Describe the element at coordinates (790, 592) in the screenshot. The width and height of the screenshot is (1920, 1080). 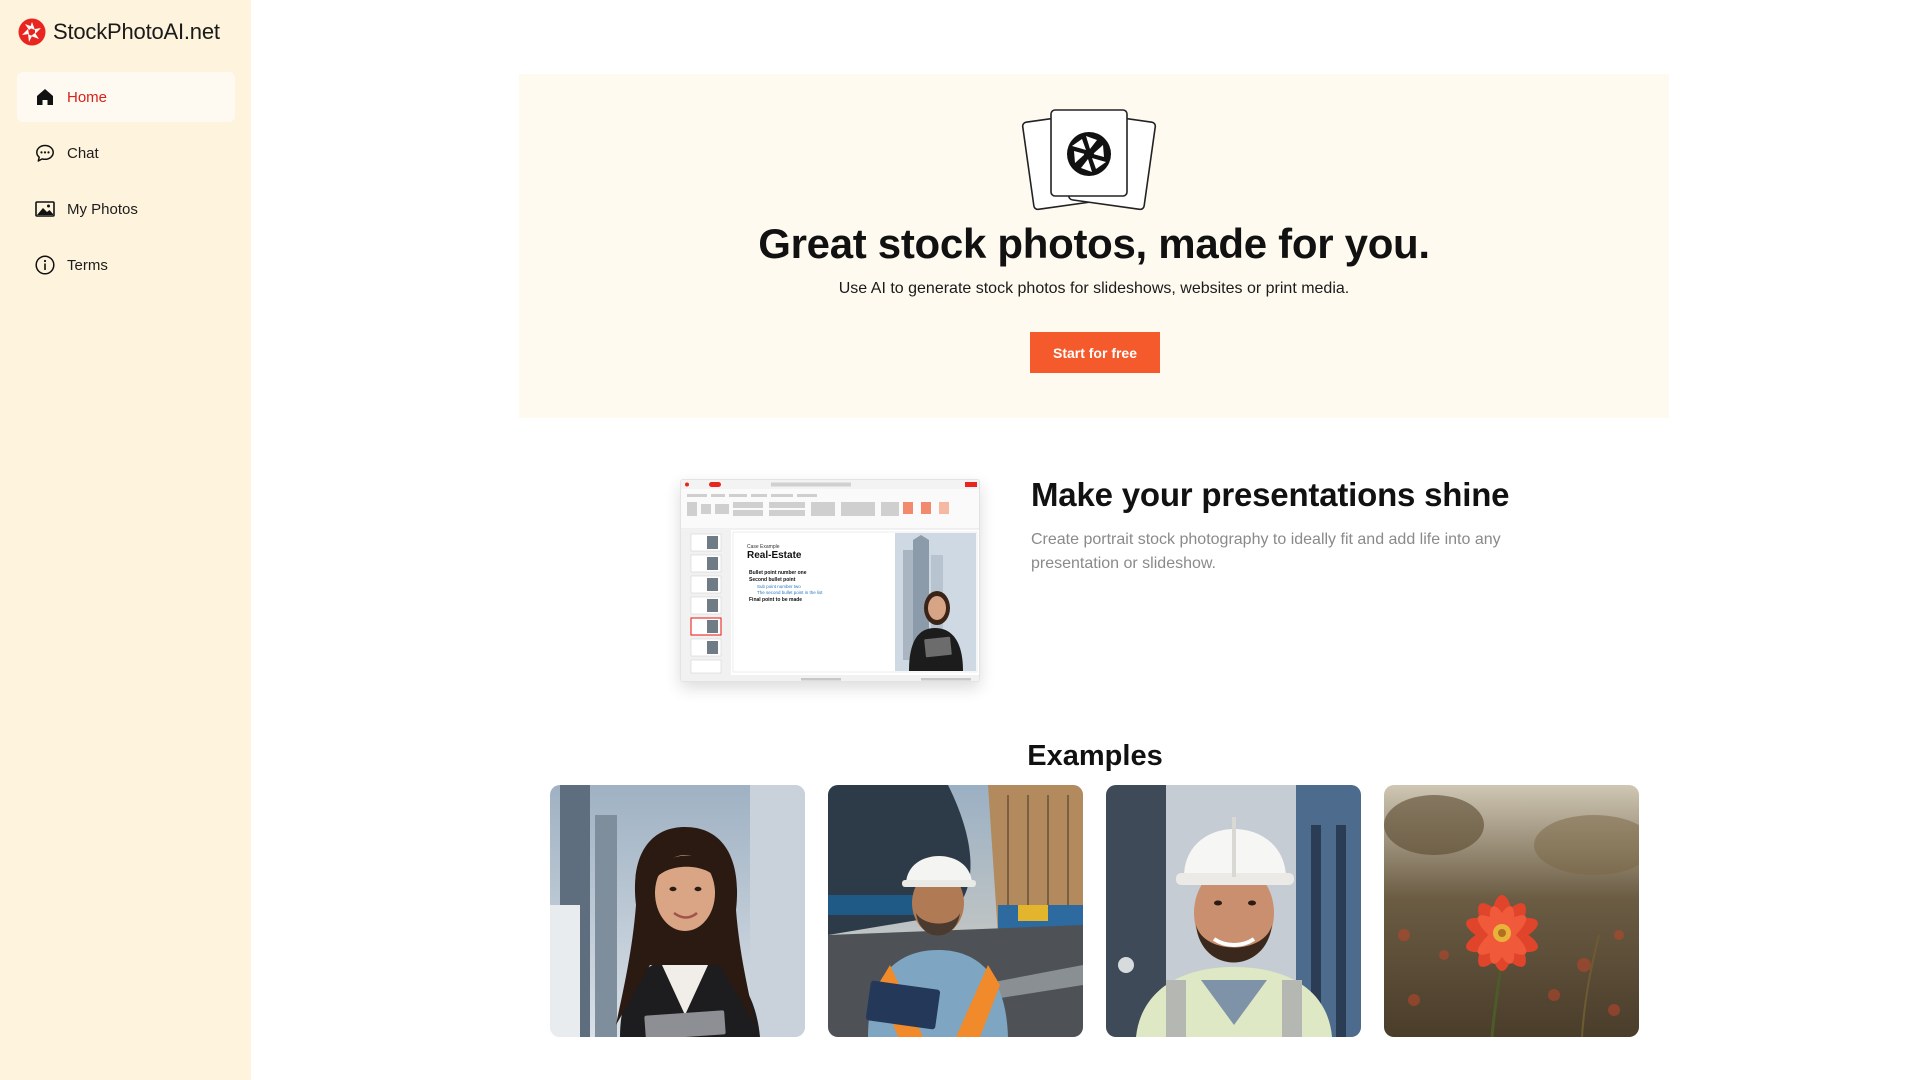
I see `slide-bullet: The second bullet point in the list` at that location.